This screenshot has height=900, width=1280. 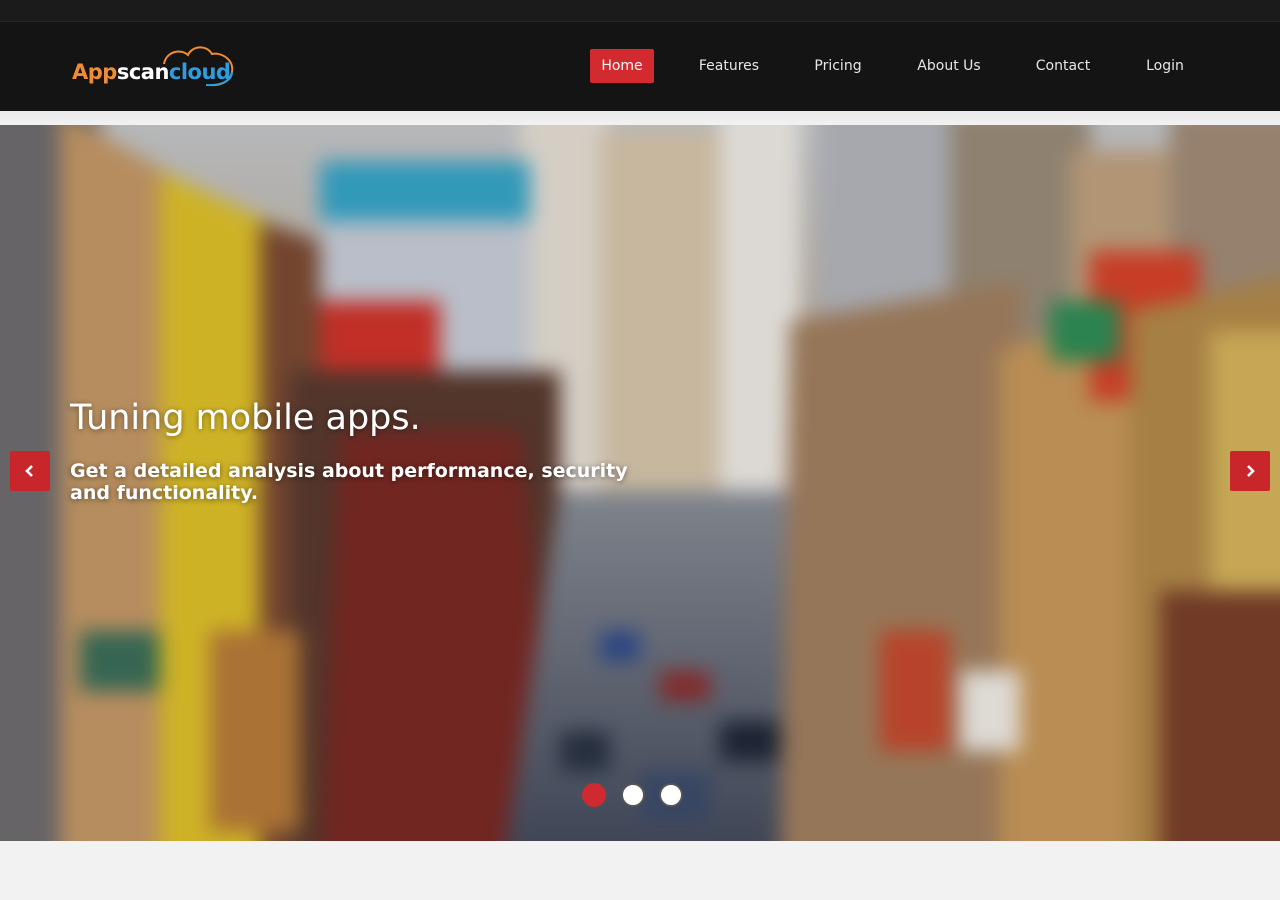 I want to click on brand-logo: Appscancloud, so click(x=157, y=67).